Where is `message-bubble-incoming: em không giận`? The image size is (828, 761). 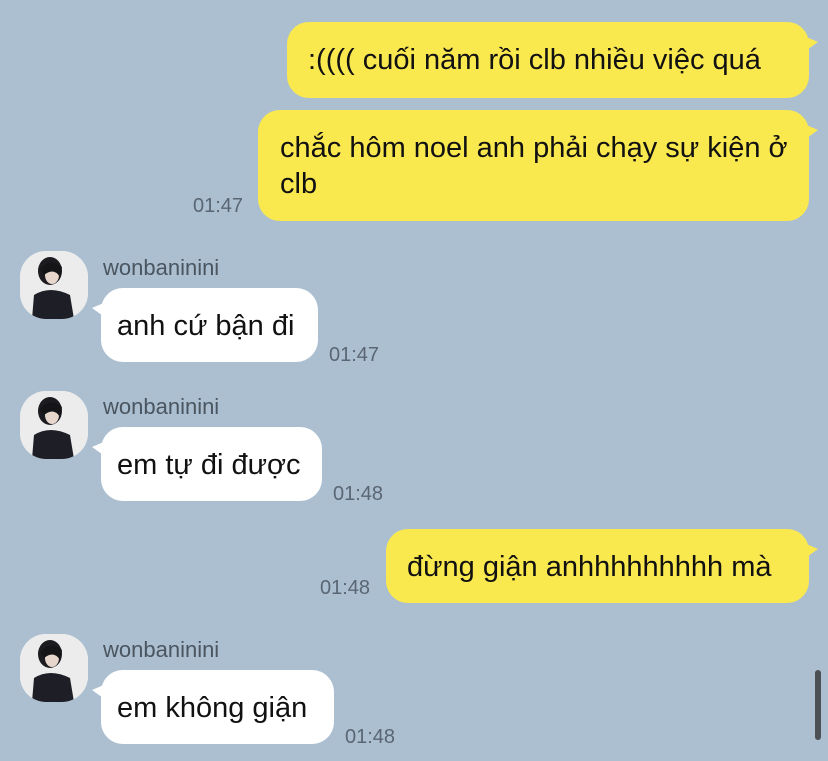
message-bubble-incoming: em không giận is located at coordinates (213, 707).